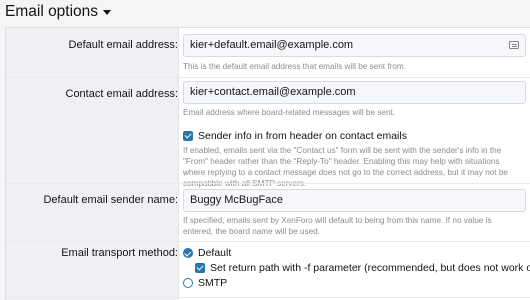 The width and height of the screenshot is (530, 300). What do you see at coordinates (236, 200) in the screenshot?
I see `sender-name-value: Buggy McBugFace` at bounding box center [236, 200].